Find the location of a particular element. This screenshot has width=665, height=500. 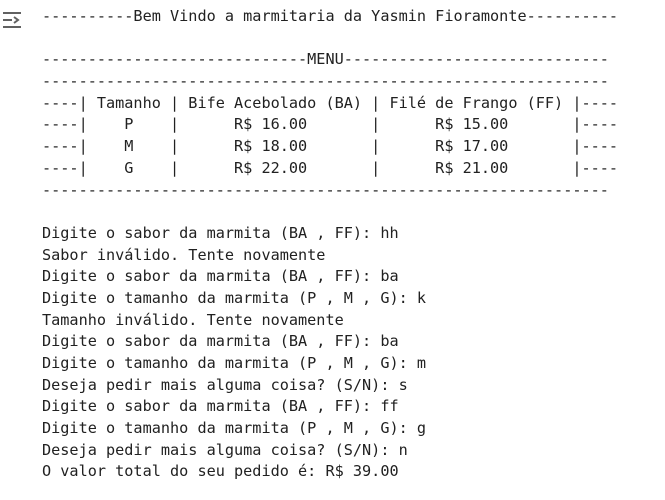

total-line: O valor total do seu pedido é: R$ 39.00 is located at coordinates (220, 471).